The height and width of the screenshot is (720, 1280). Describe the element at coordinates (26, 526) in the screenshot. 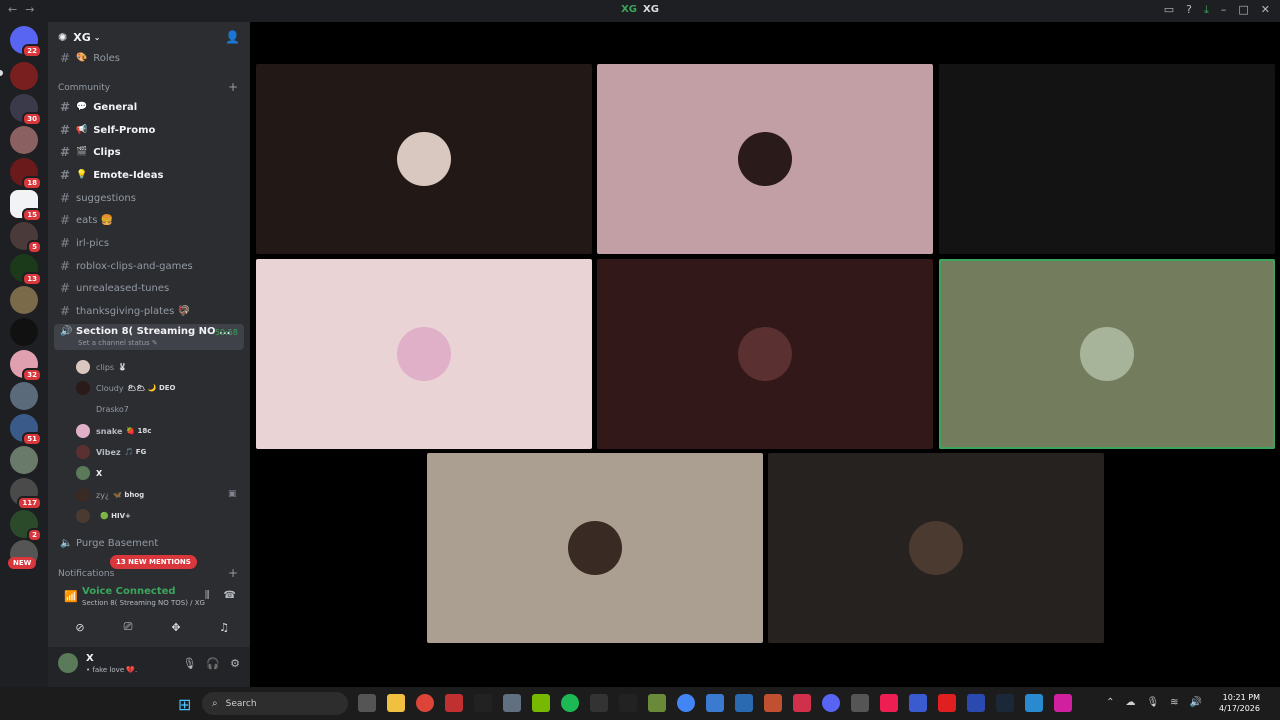

I see `server-icon: 2` at that location.